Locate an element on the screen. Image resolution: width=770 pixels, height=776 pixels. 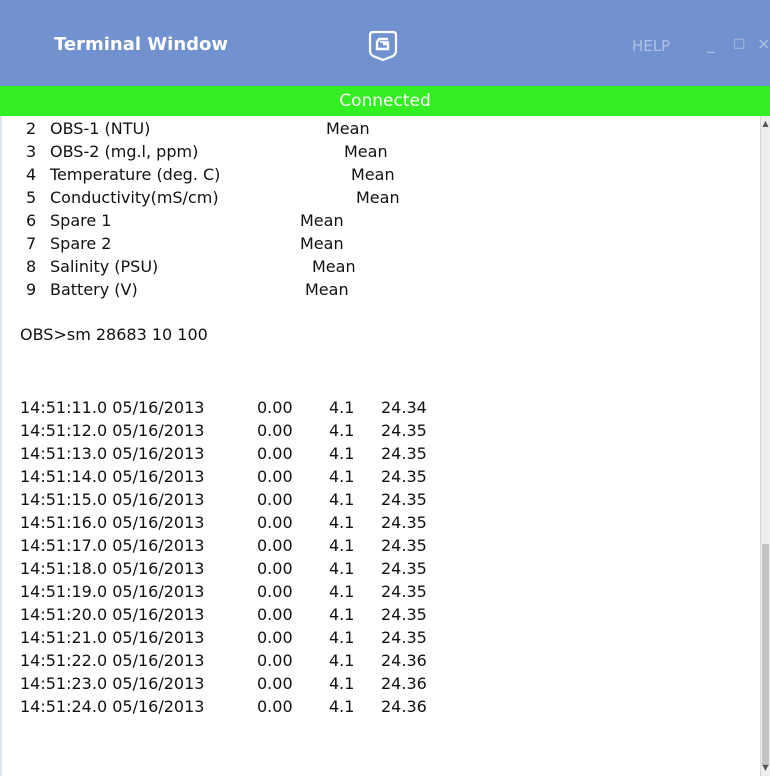
vertical-scrollbar: ▲ ▼ is located at coordinates (765, 446).